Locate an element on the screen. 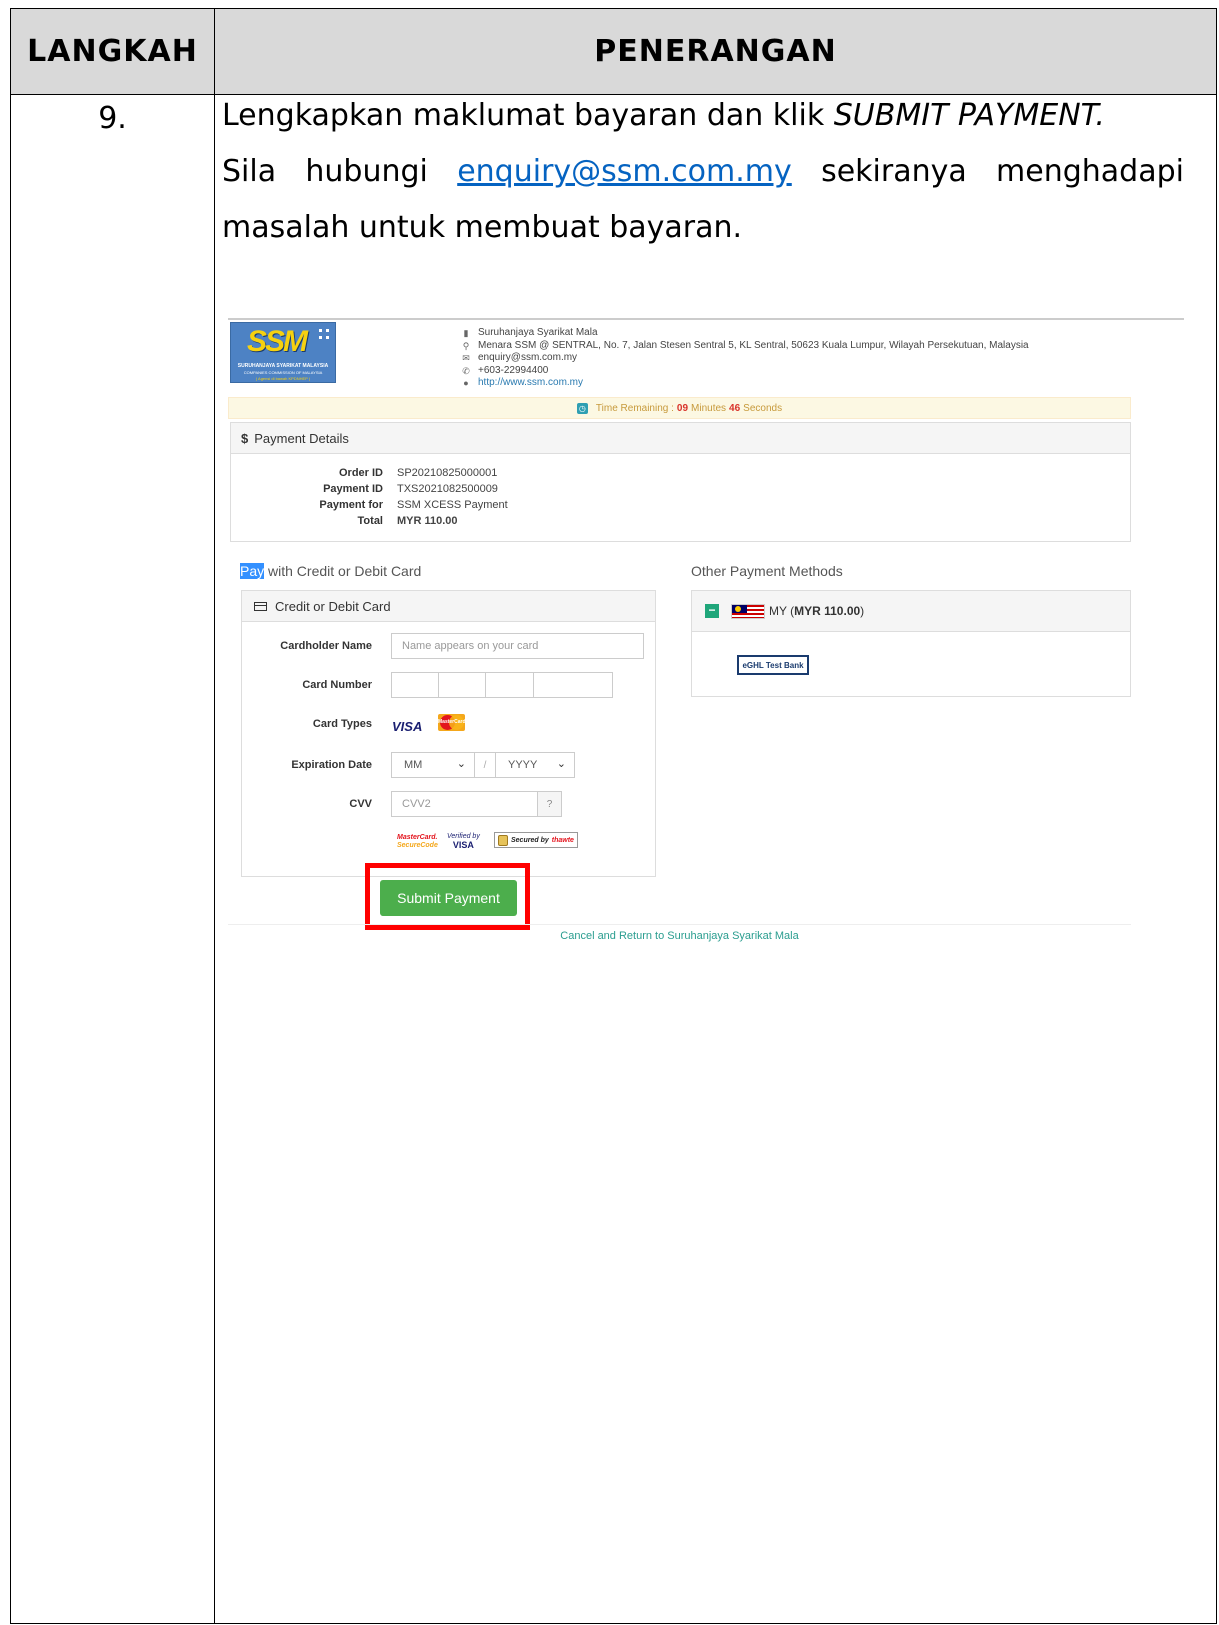 This screenshot has width=1219, height=1625. thawte-badge: Secured by thawte is located at coordinates (536, 840).